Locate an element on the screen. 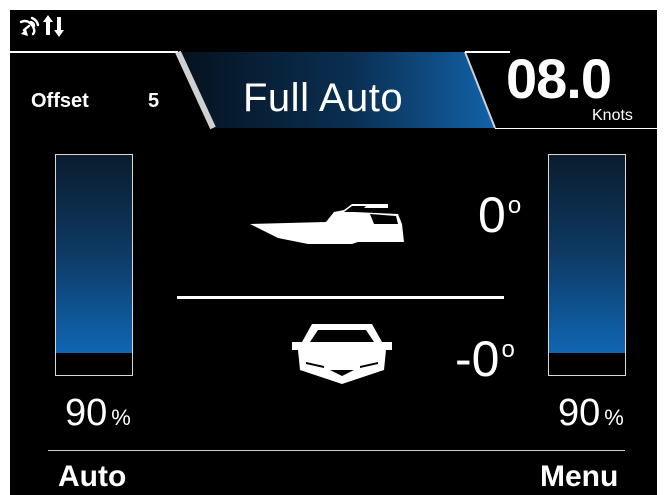 The image size is (667, 495). pitch-number: 0 is located at coordinates (492, 215).